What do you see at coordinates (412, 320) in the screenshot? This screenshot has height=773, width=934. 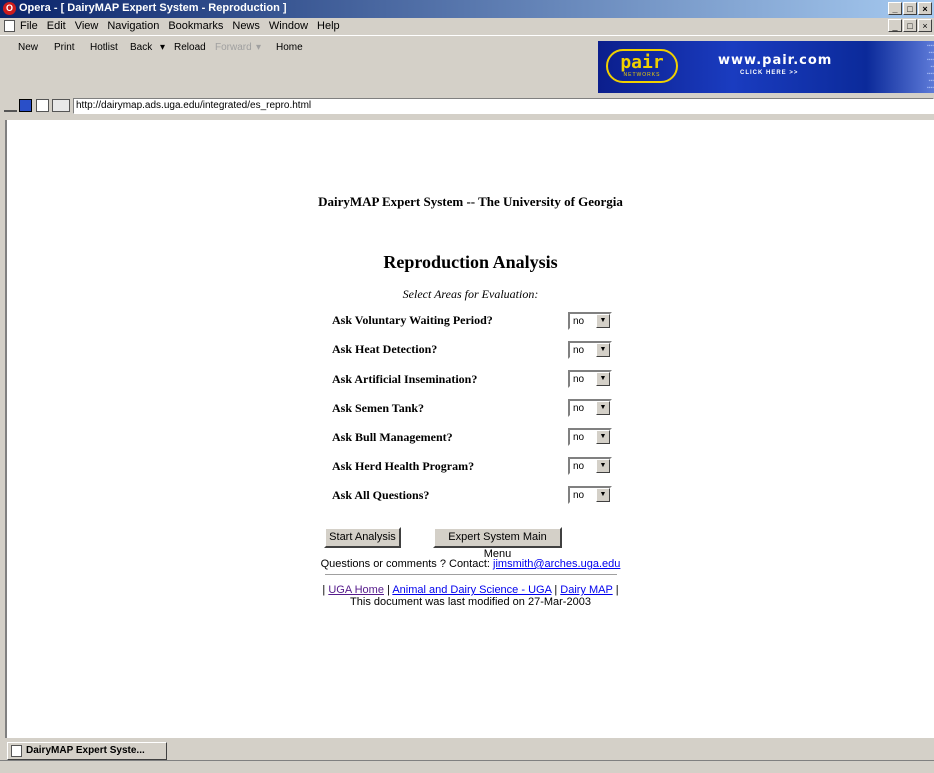 I see `question-label: Ask Voluntary Waiting Period?` at bounding box center [412, 320].